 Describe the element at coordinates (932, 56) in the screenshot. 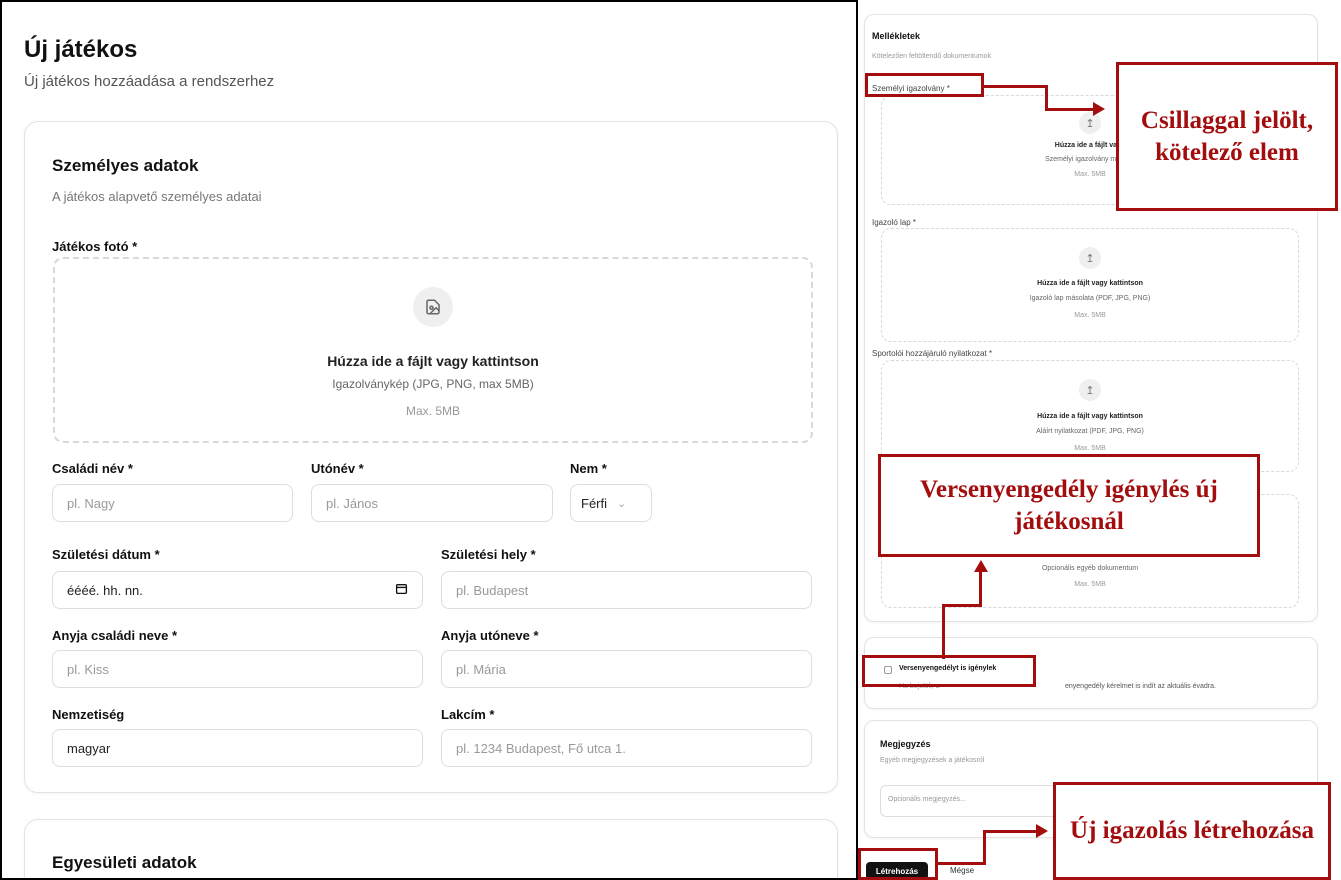

I see `attachments-subtitle: Kötelezően feltöltendő dokumentumok` at that location.